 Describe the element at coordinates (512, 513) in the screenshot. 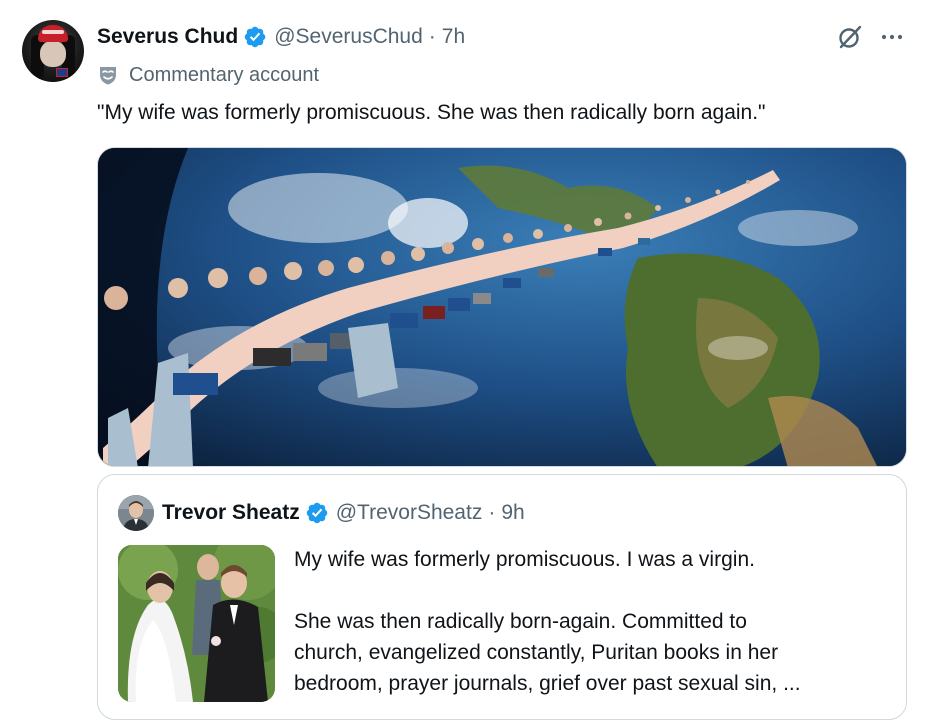

I see `quoted-tweet-timestamp: 9h` at that location.